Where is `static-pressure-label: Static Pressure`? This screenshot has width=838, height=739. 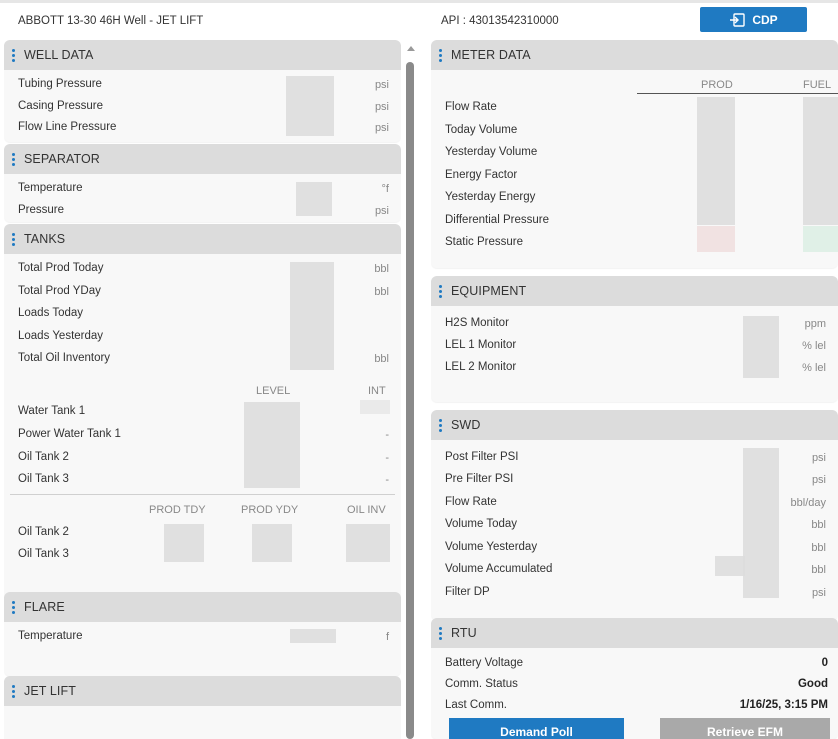 static-pressure-label: Static Pressure is located at coordinates (484, 242).